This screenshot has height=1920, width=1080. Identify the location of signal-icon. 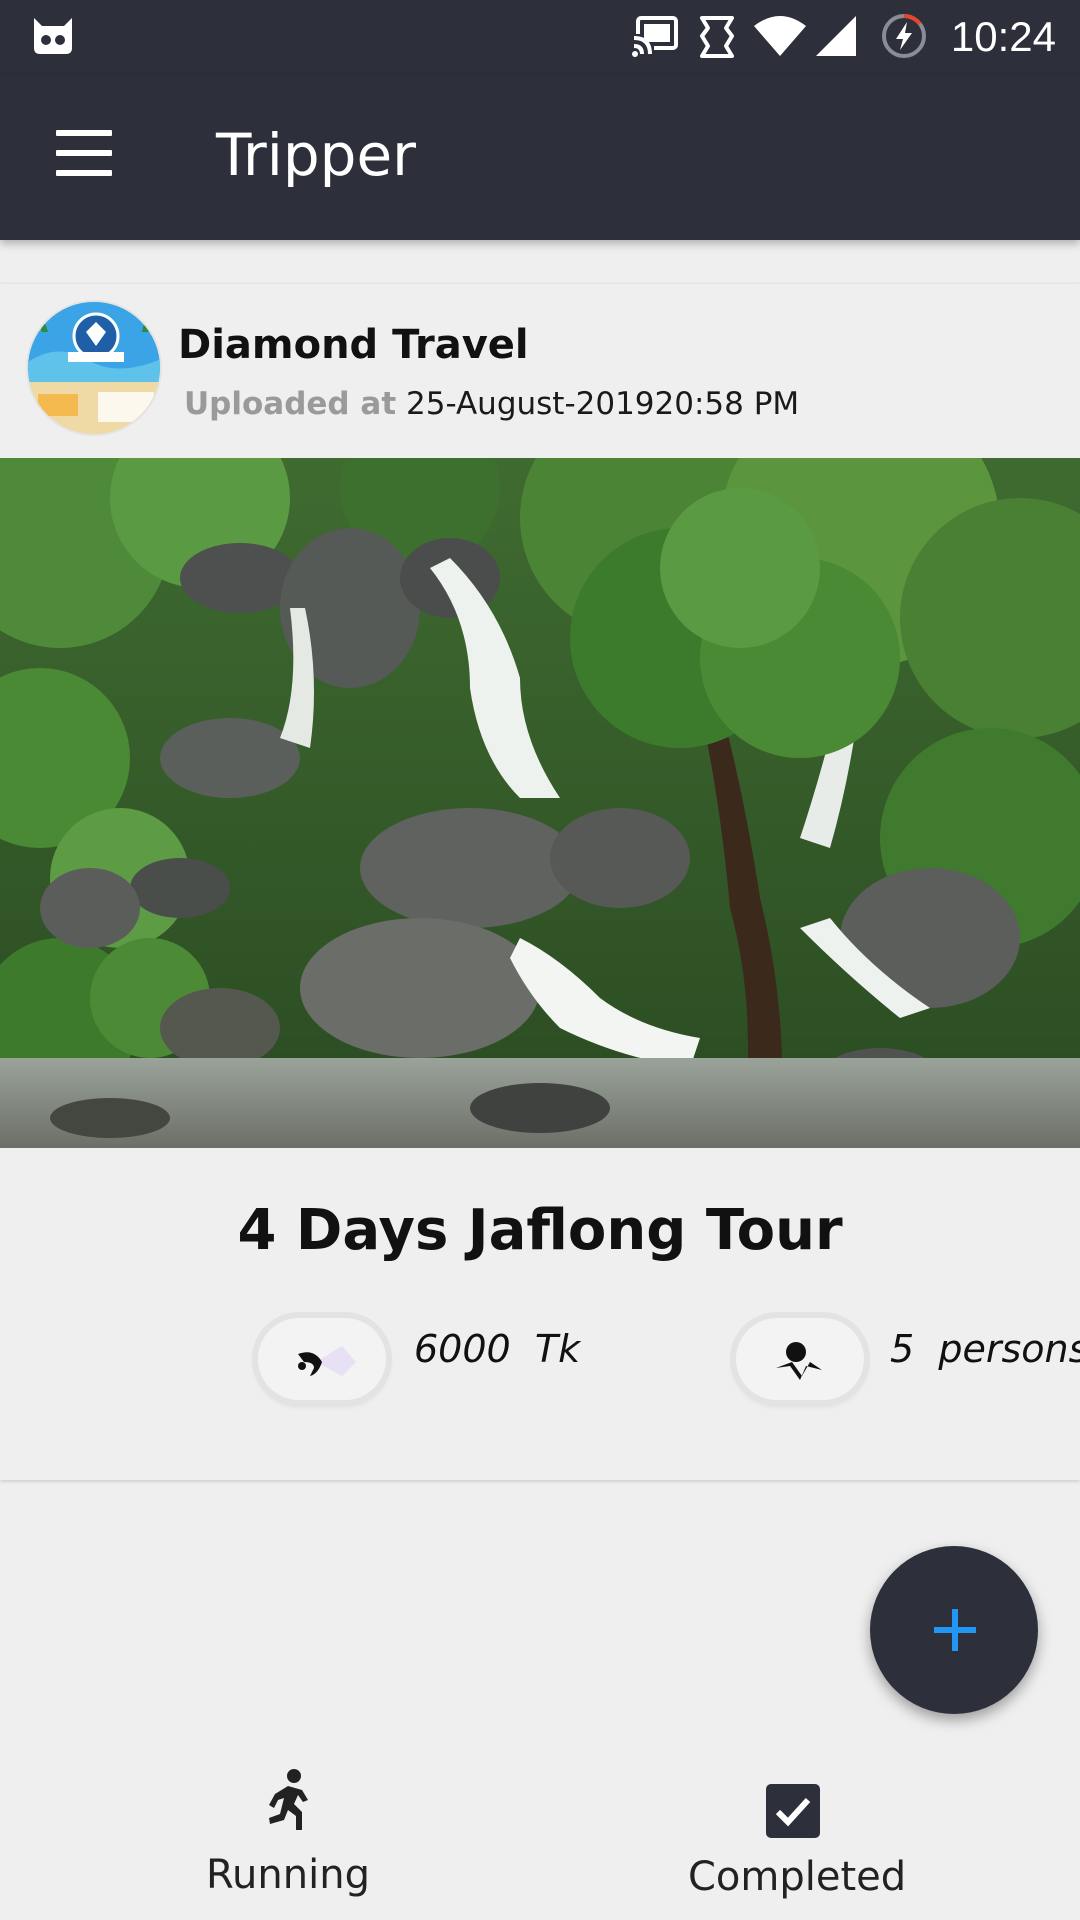
(836, 36).